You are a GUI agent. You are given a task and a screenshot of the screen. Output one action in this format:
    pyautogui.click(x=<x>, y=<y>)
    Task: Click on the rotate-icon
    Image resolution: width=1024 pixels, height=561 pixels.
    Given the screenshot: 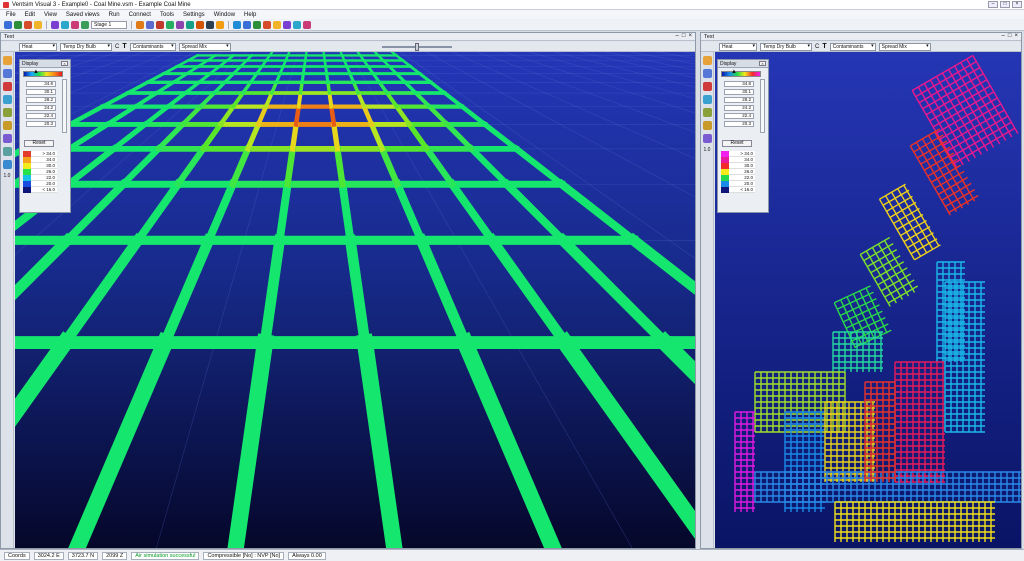 What is the action you would take?
    pyautogui.click(x=707, y=86)
    